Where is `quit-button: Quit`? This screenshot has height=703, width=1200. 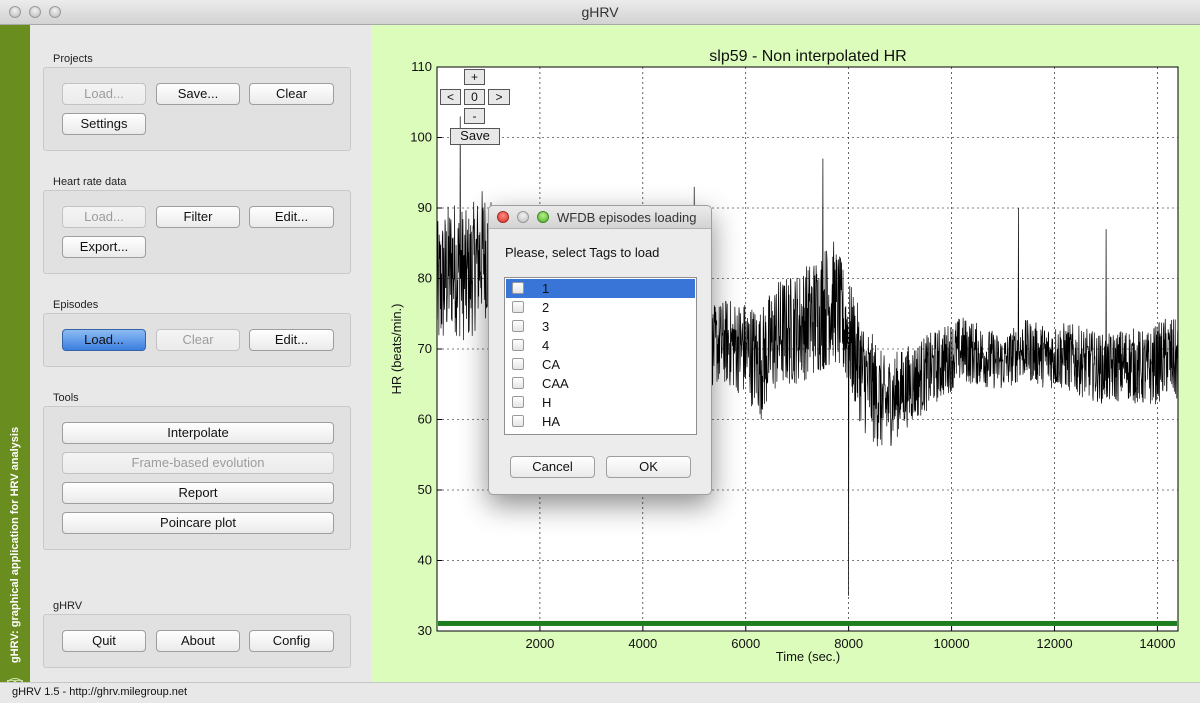
quit-button: Quit is located at coordinates (104, 641).